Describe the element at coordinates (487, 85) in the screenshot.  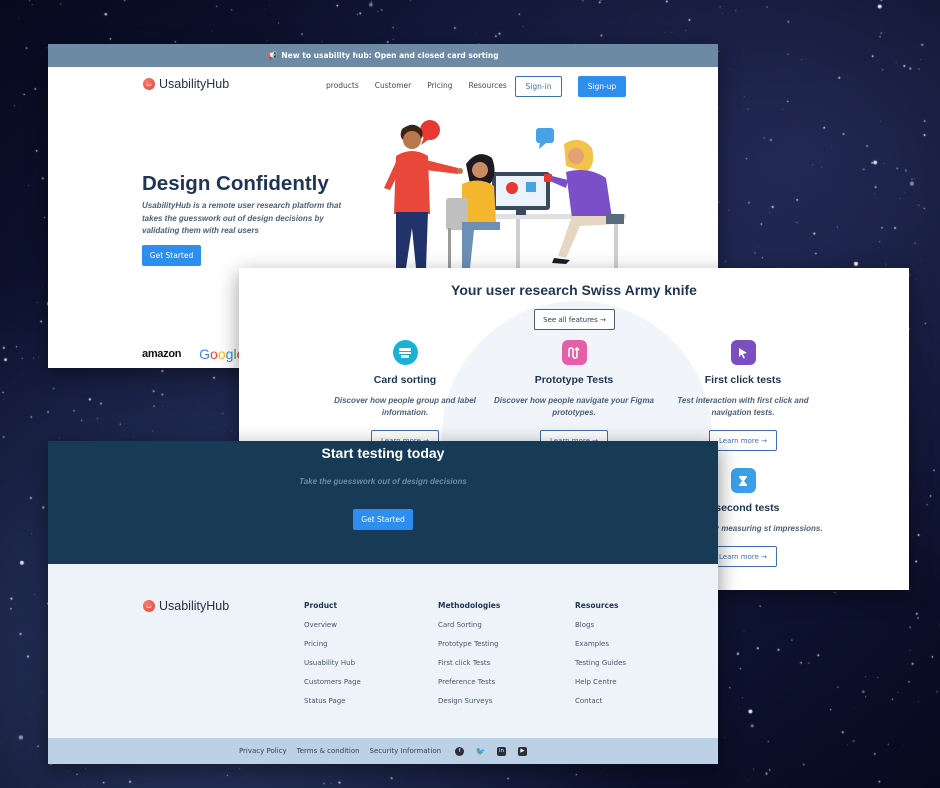
I see `nav-link-resources: Resources` at that location.